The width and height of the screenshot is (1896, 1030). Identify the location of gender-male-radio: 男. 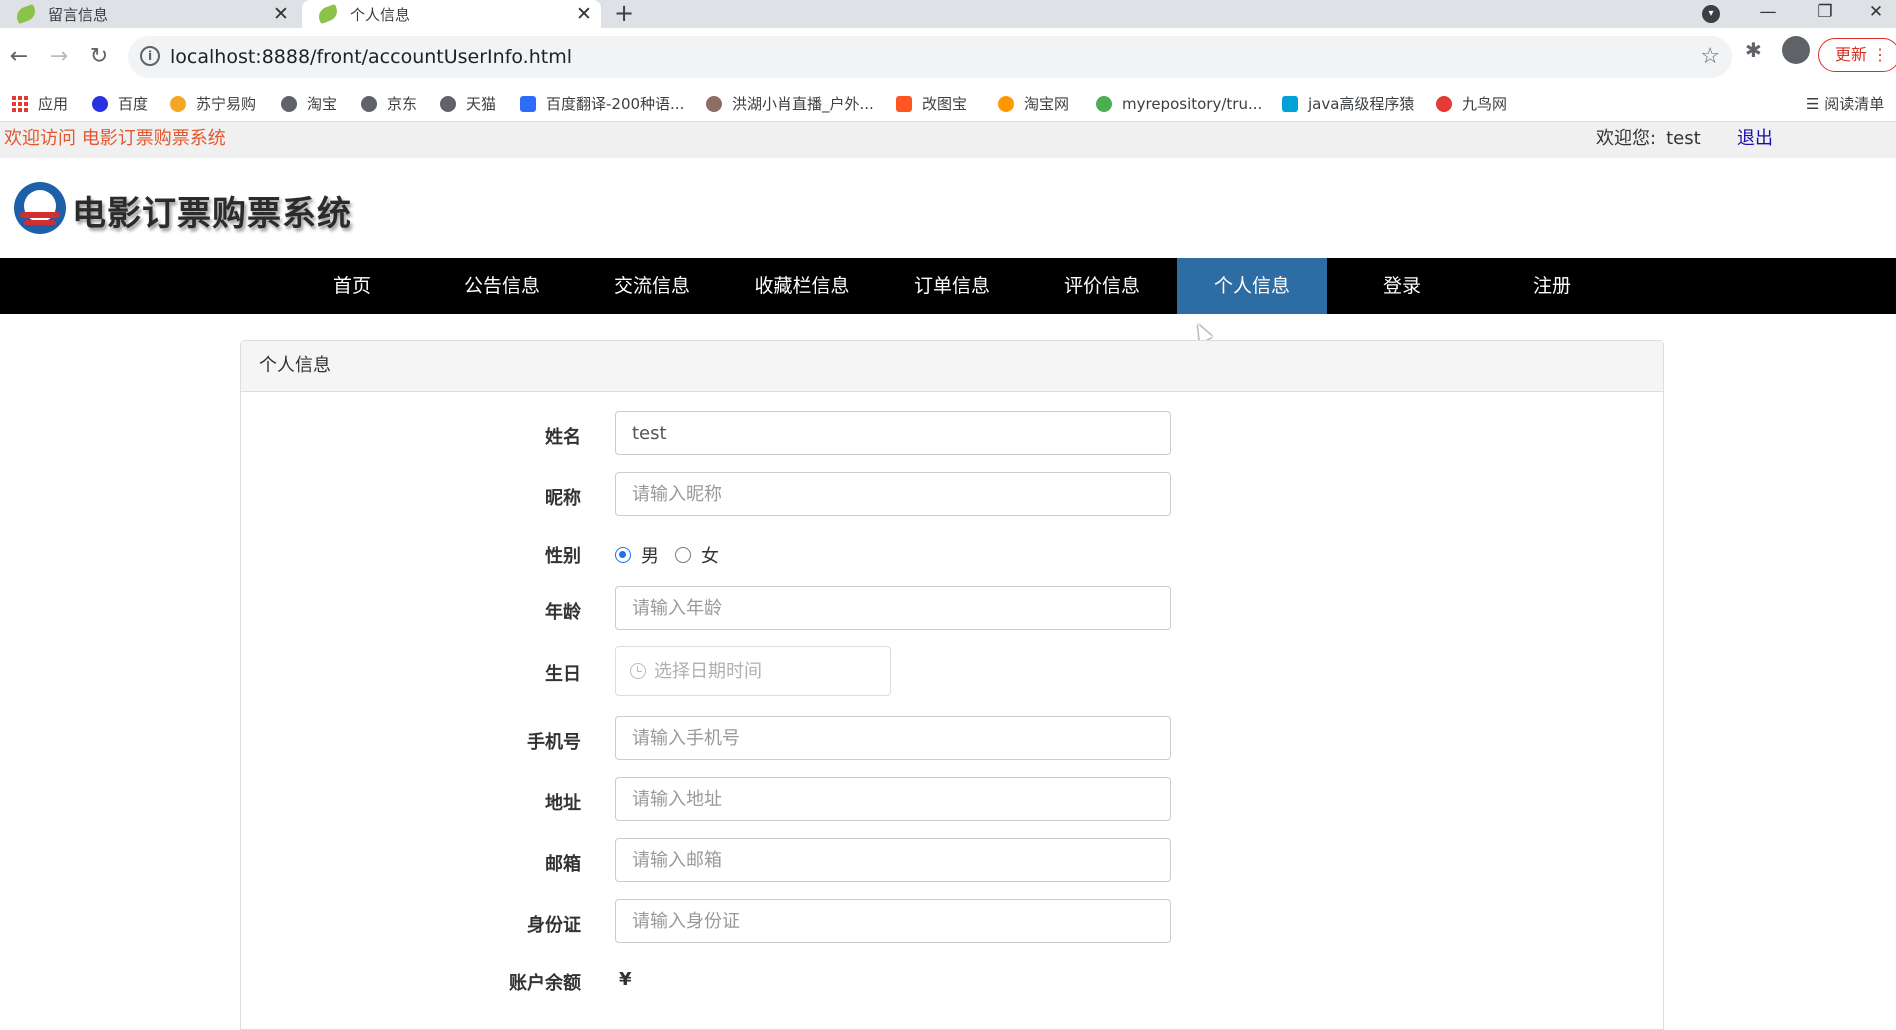
(637, 555).